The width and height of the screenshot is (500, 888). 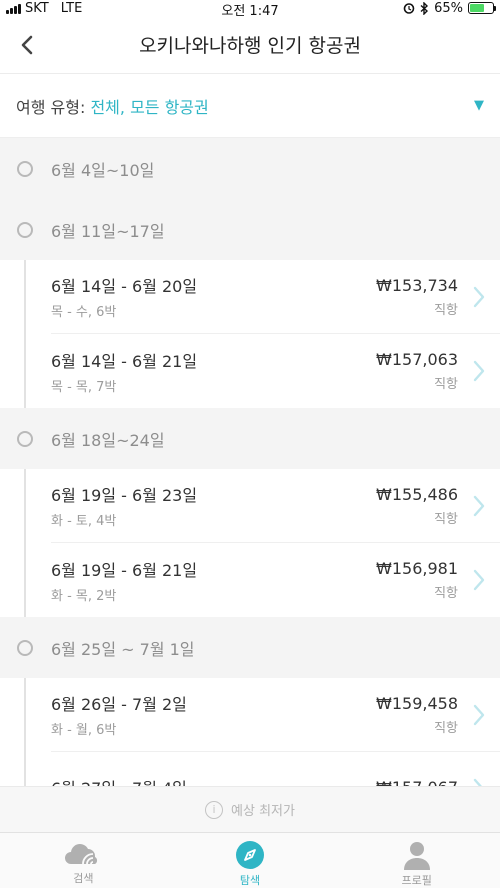 I want to click on tab-bar: 검색 탐색 프로필, so click(x=250, y=860).